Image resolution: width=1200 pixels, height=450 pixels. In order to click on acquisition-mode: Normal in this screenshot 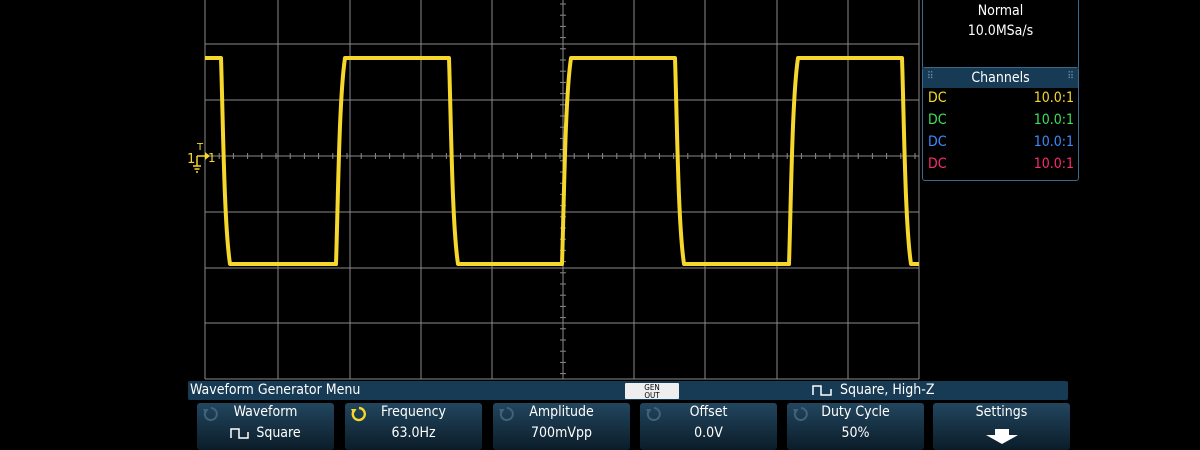, I will do `click(1000, 11)`.